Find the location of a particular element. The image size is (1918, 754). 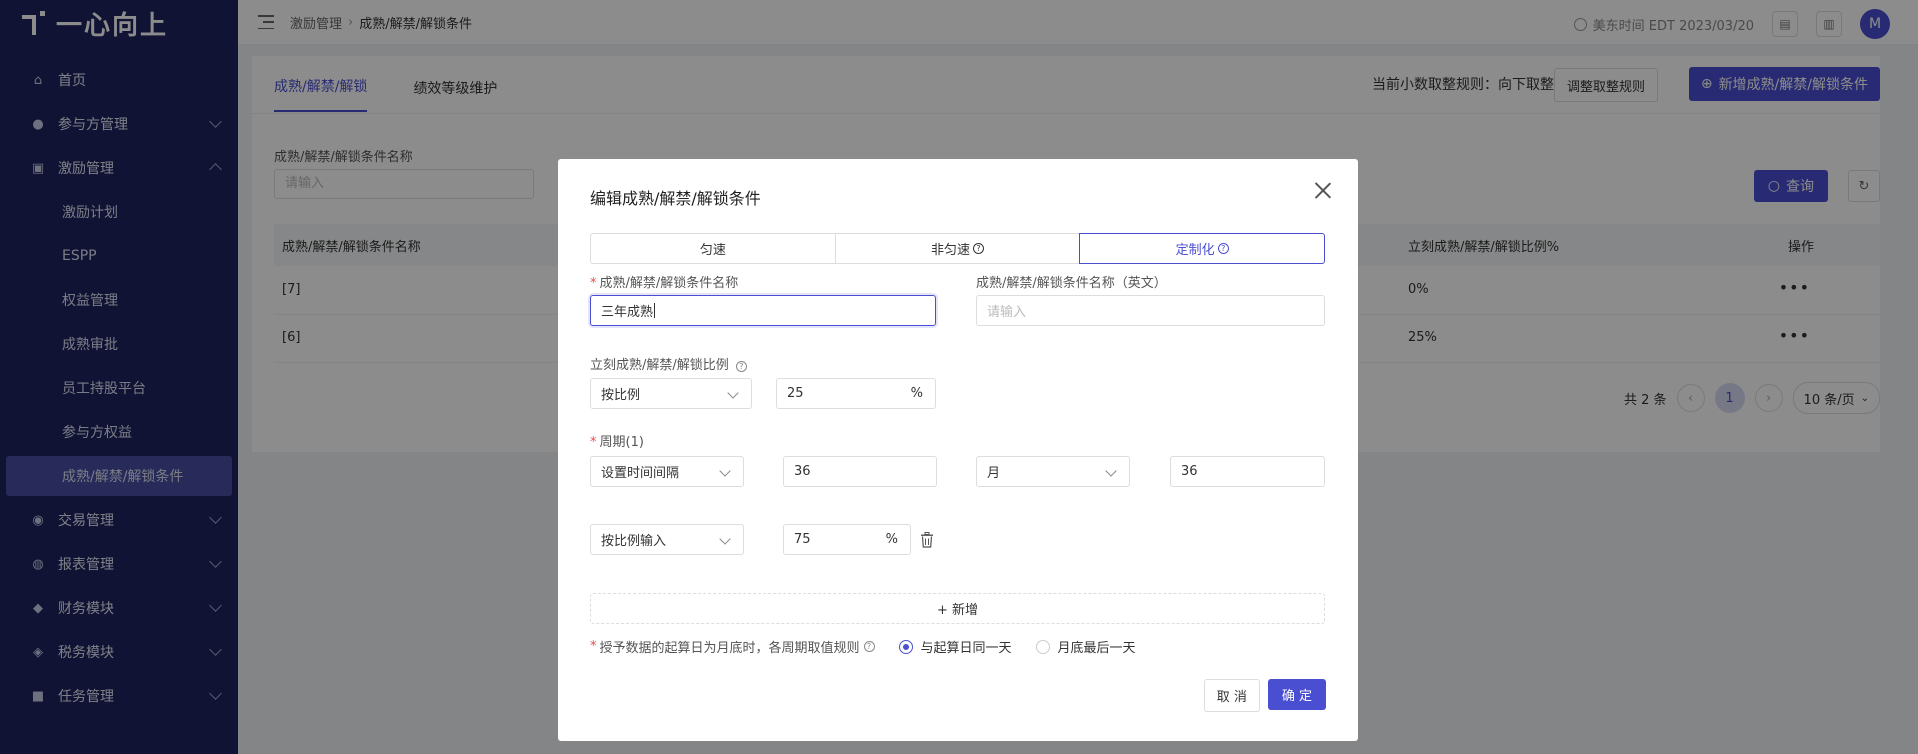

type-segmented-control: 匀速 非匀速 ? 定制化 ? is located at coordinates (958, 248).